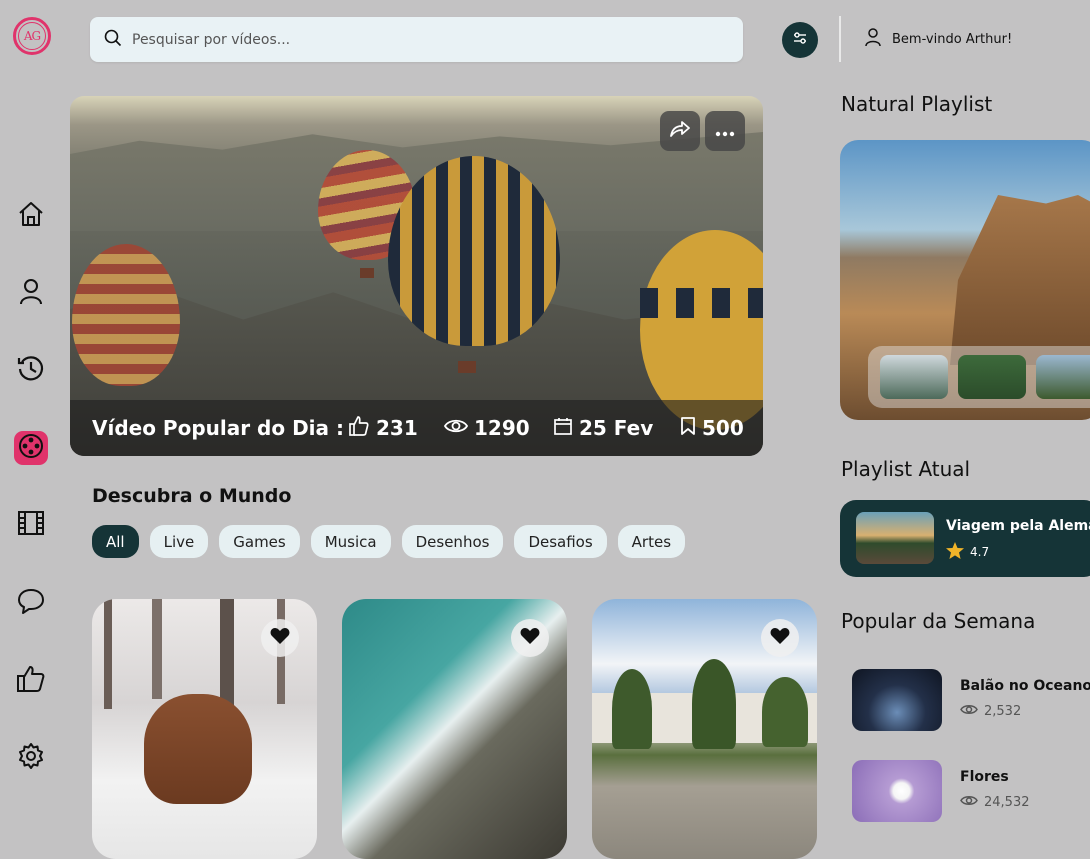 The width and height of the screenshot is (1090, 859). Describe the element at coordinates (192, 496) in the screenshot. I see `discover-title: Descubra o Mundo` at that location.